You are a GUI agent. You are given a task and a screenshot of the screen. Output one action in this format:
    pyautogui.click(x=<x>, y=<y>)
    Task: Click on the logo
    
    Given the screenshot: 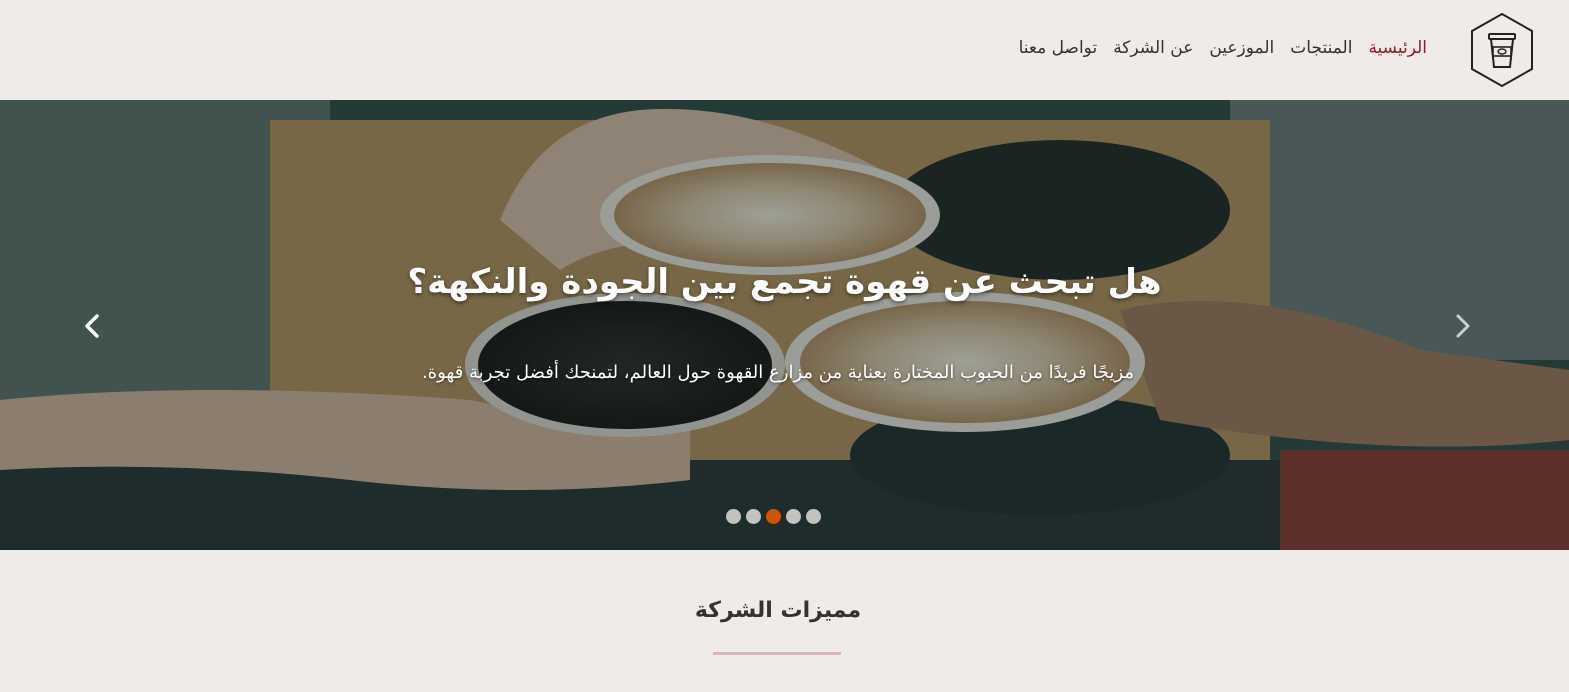 What is the action you would take?
    pyautogui.click(x=1502, y=50)
    